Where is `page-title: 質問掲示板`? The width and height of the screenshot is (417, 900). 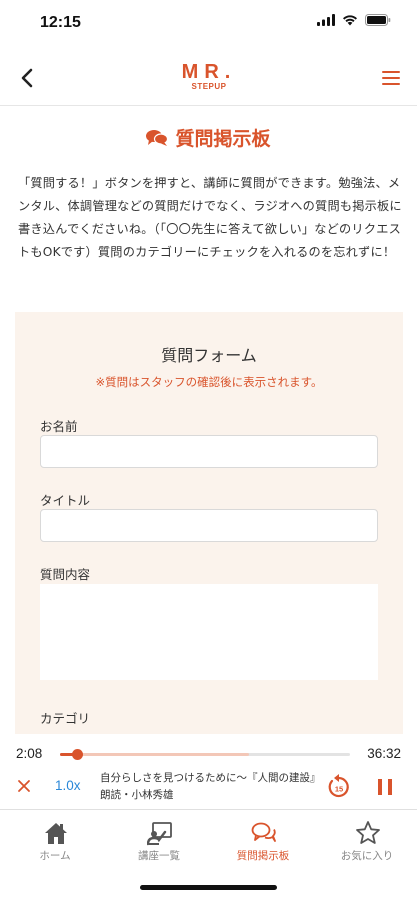
page-title: 質問掲示板 is located at coordinates (208, 137).